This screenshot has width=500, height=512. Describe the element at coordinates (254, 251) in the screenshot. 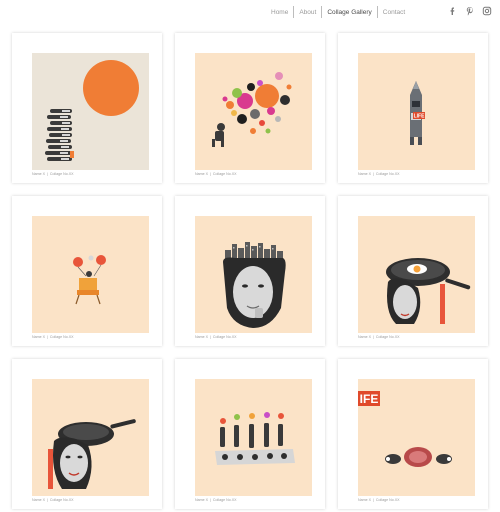

I see `city-skyline` at that location.